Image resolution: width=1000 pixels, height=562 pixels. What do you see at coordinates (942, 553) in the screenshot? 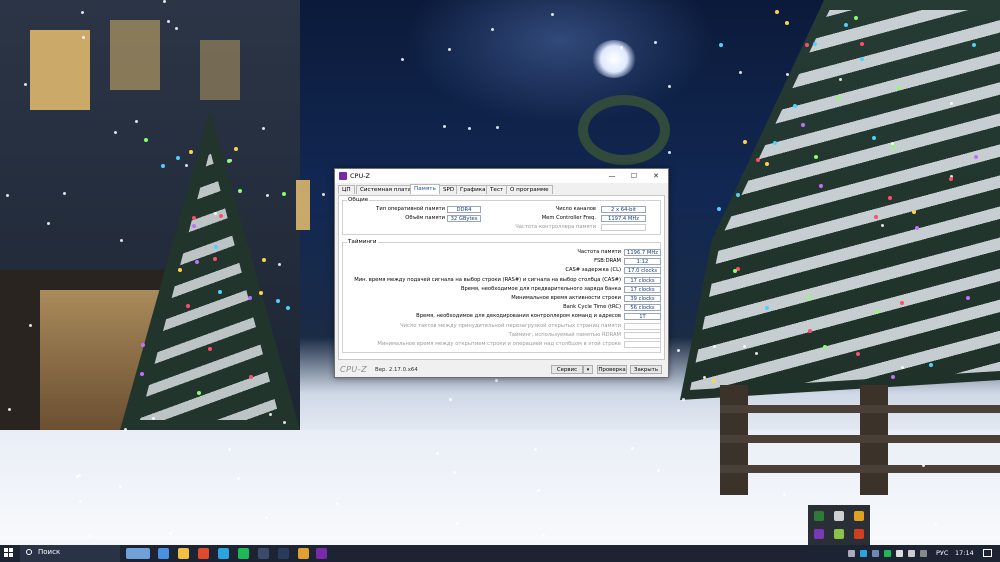
I see `language-indicator: РУС` at bounding box center [942, 553].